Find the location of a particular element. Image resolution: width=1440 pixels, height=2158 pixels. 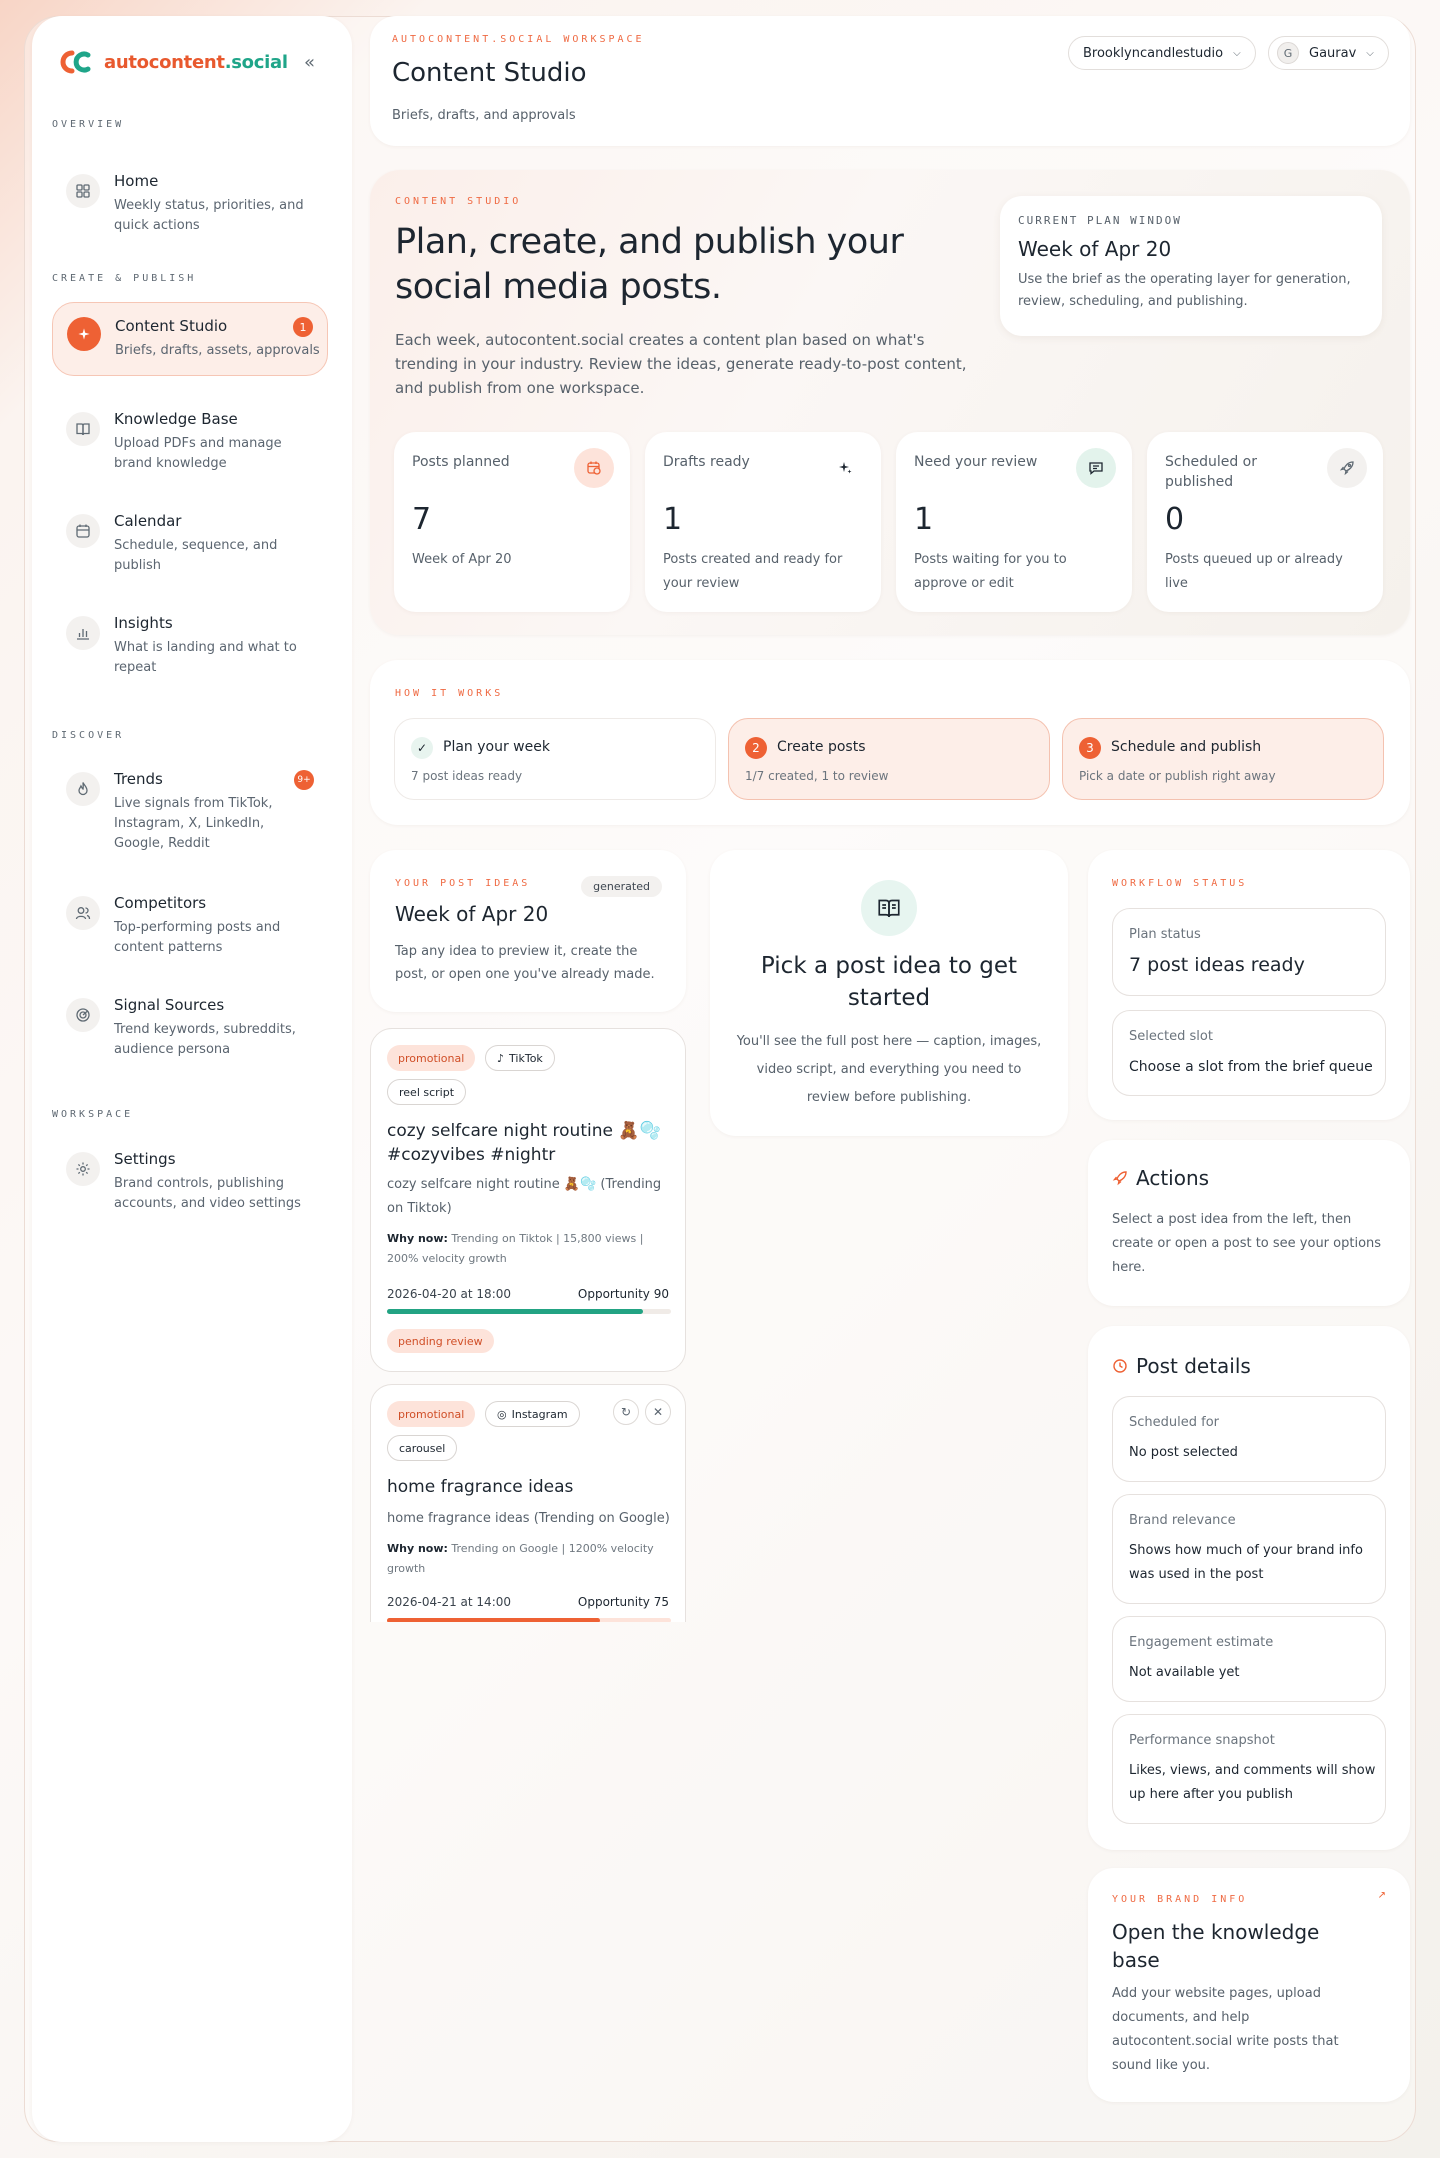

stat-posts-planned: Posts planned 7 Week of Apr 20 is located at coordinates (512, 522).